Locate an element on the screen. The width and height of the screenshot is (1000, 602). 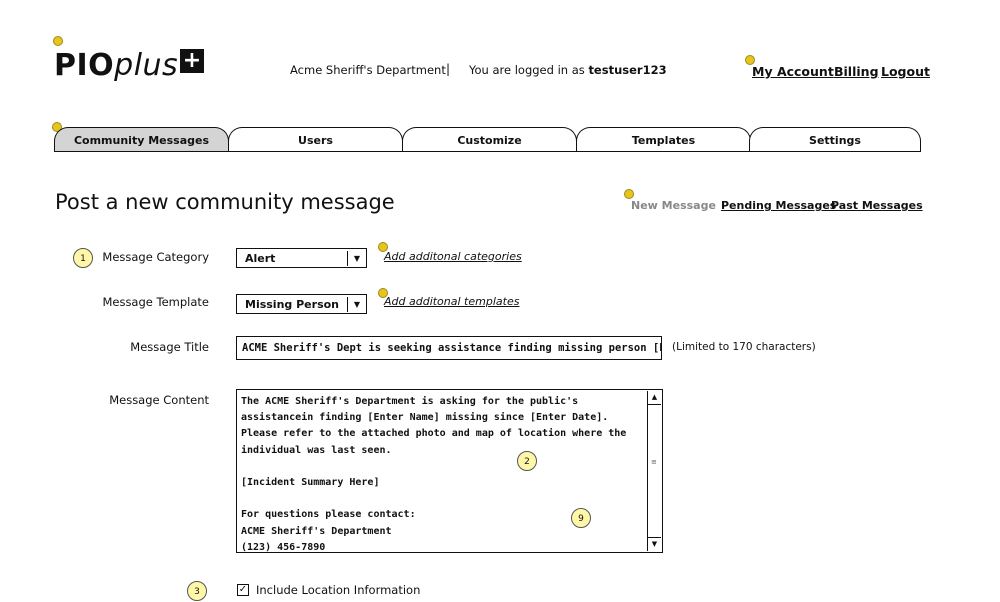
scroll-grip-icon: ≡ is located at coordinates (654, 462).